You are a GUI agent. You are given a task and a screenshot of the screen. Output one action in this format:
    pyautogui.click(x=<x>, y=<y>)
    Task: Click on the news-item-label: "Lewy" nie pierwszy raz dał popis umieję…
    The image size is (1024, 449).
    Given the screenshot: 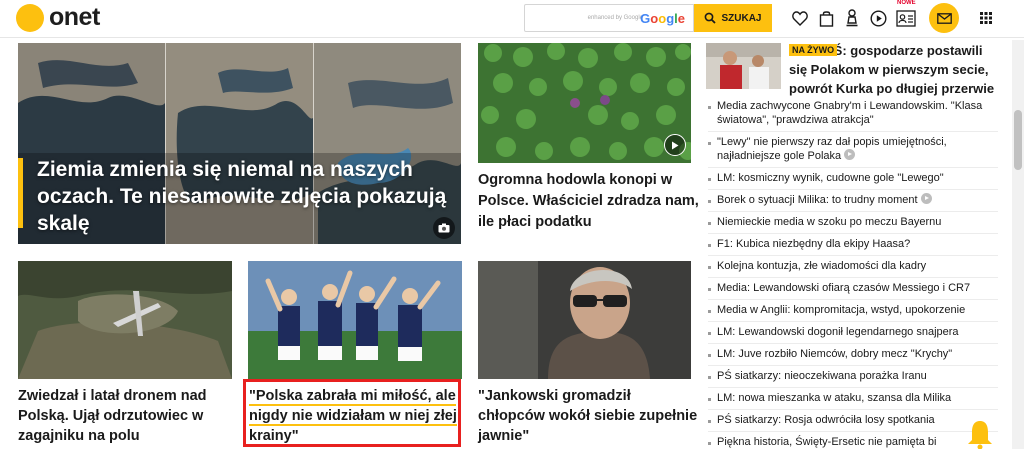 What is the action you would take?
    pyautogui.click(x=832, y=149)
    